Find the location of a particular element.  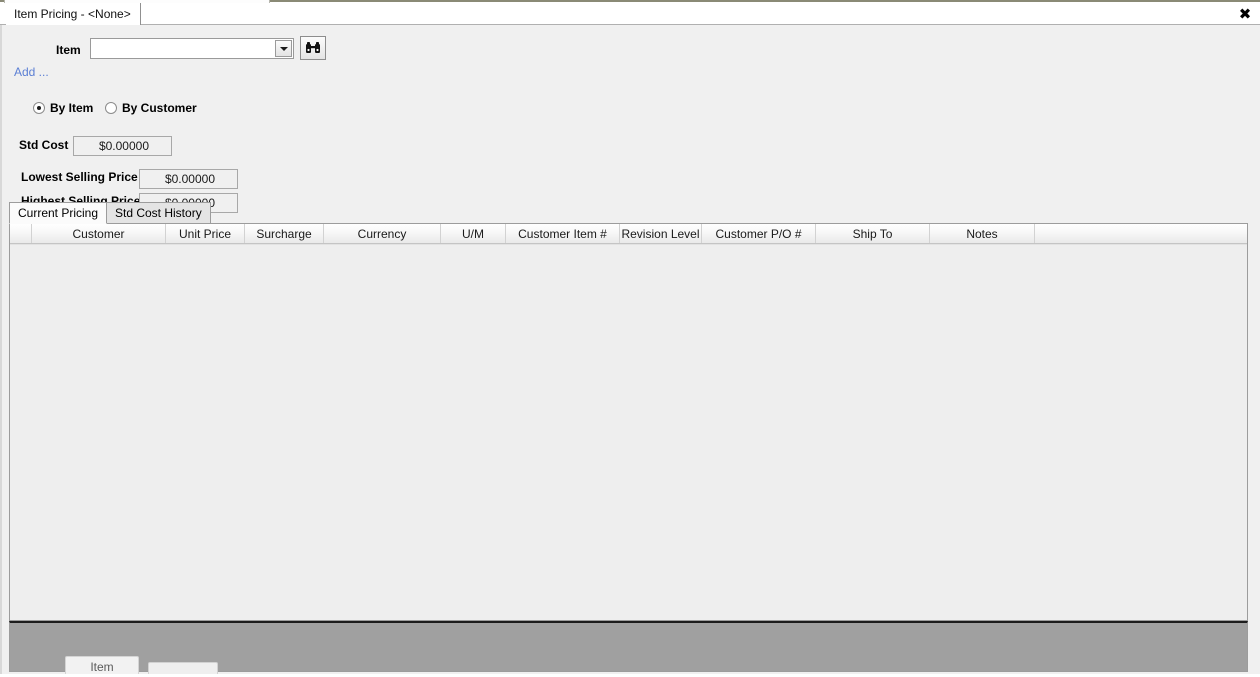

inner-tab-strip: Std Cost History Current Pricing is located at coordinates (628, 213).